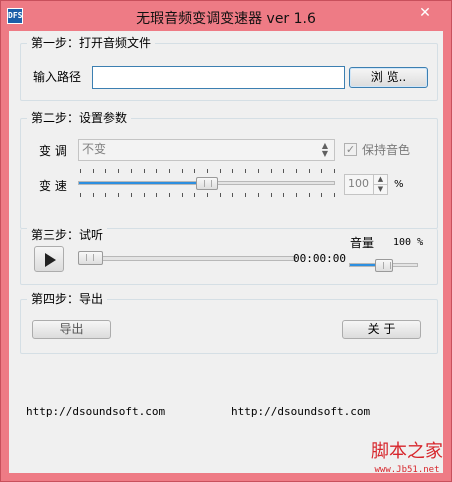  Describe the element at coordinates (79, 118) in the screenshot. I see `group-parameters-title: 第二步：设置参数` at that location.